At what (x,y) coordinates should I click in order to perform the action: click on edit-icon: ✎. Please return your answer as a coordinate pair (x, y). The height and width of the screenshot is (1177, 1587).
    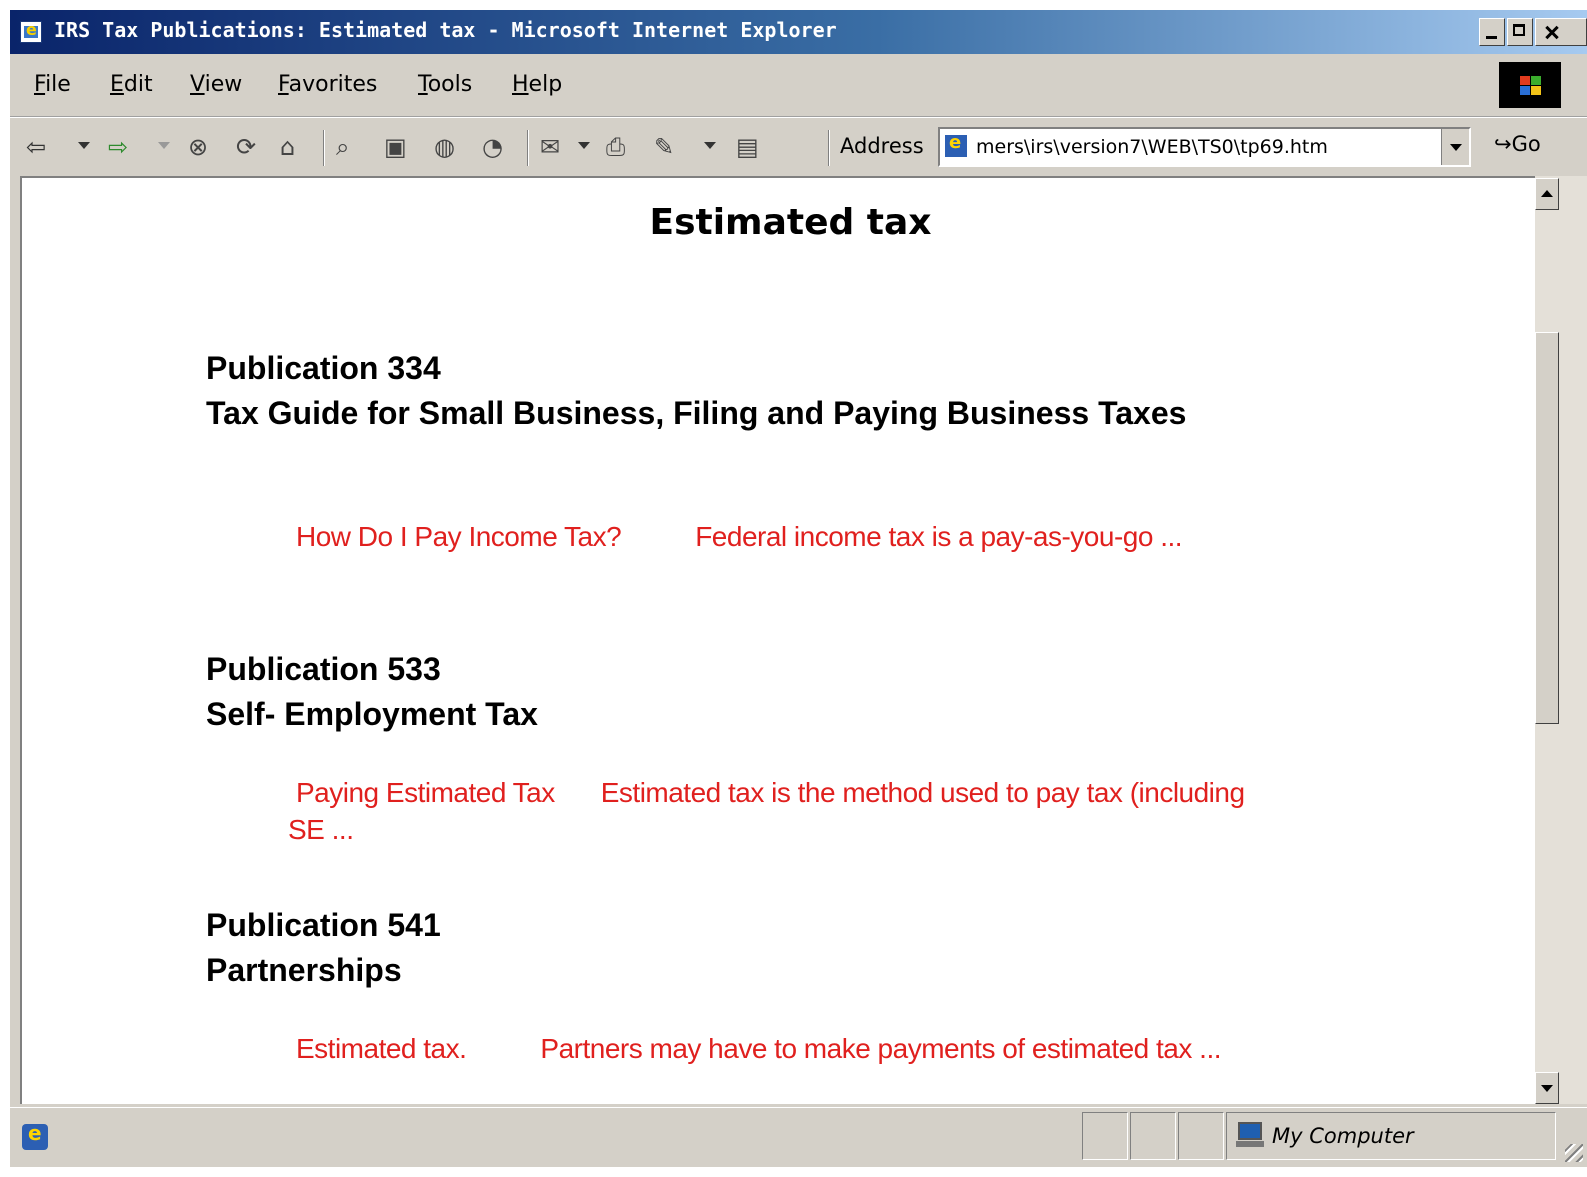
    Looking at the image, I should click on (664, 147).